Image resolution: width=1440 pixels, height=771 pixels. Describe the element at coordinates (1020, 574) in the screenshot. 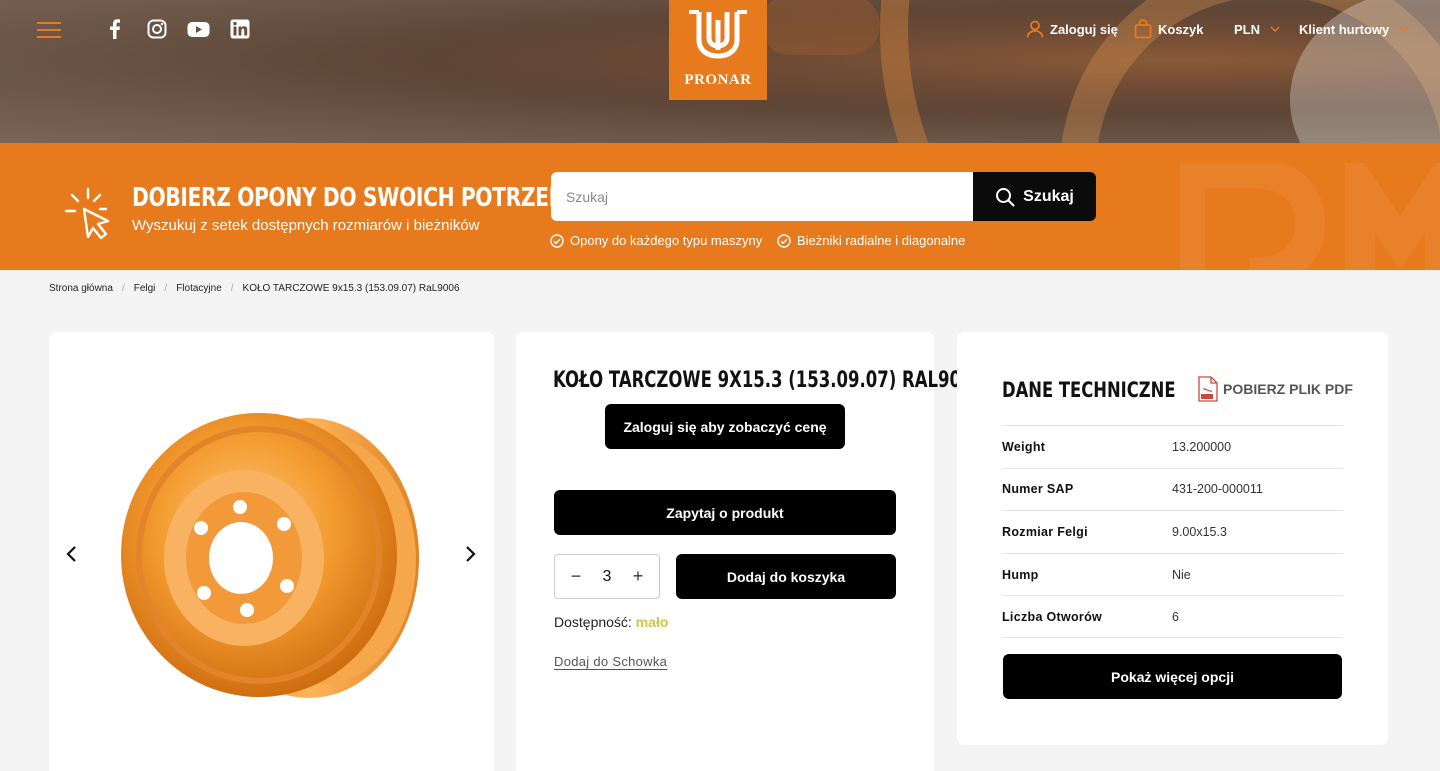

I see `tech-key: Hump` at that location.